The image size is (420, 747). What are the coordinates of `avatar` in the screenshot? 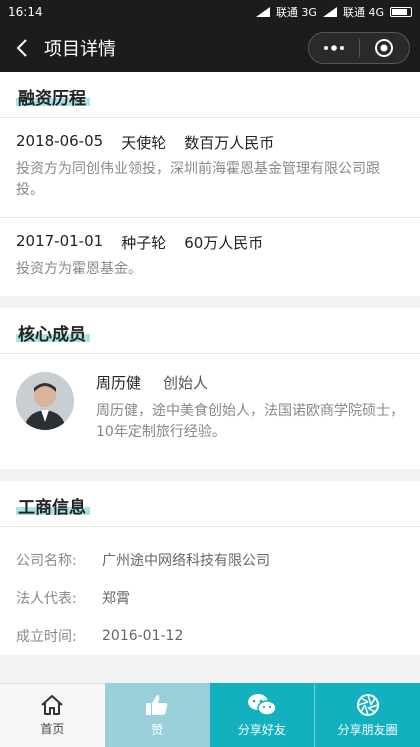 It's located at (45, 401).